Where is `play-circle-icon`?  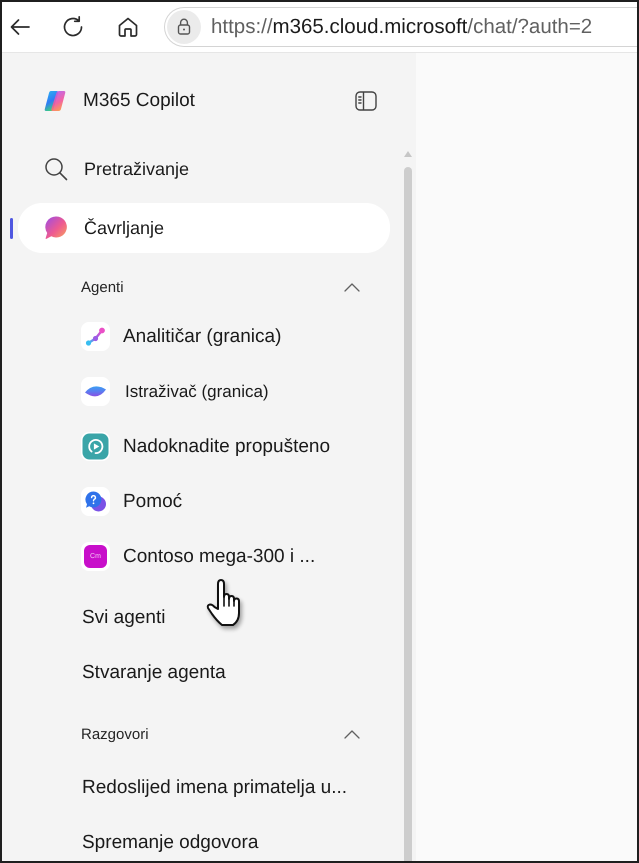 play-circle-icon is located at coordinates (95, 446).